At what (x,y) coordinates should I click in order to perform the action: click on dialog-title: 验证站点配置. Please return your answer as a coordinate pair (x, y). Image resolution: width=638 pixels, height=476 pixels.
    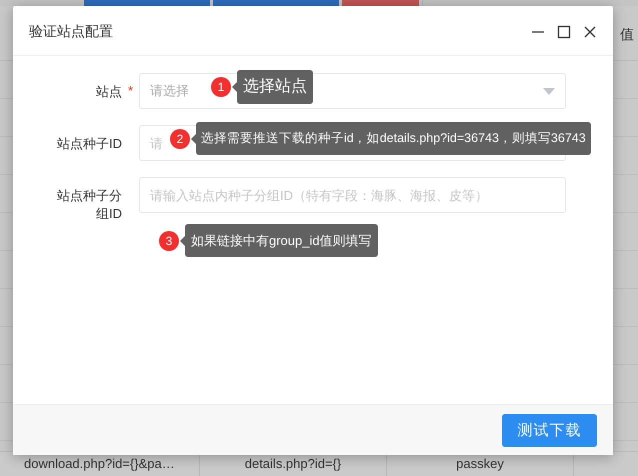
    Looking at the image, I should click on (71, 31).